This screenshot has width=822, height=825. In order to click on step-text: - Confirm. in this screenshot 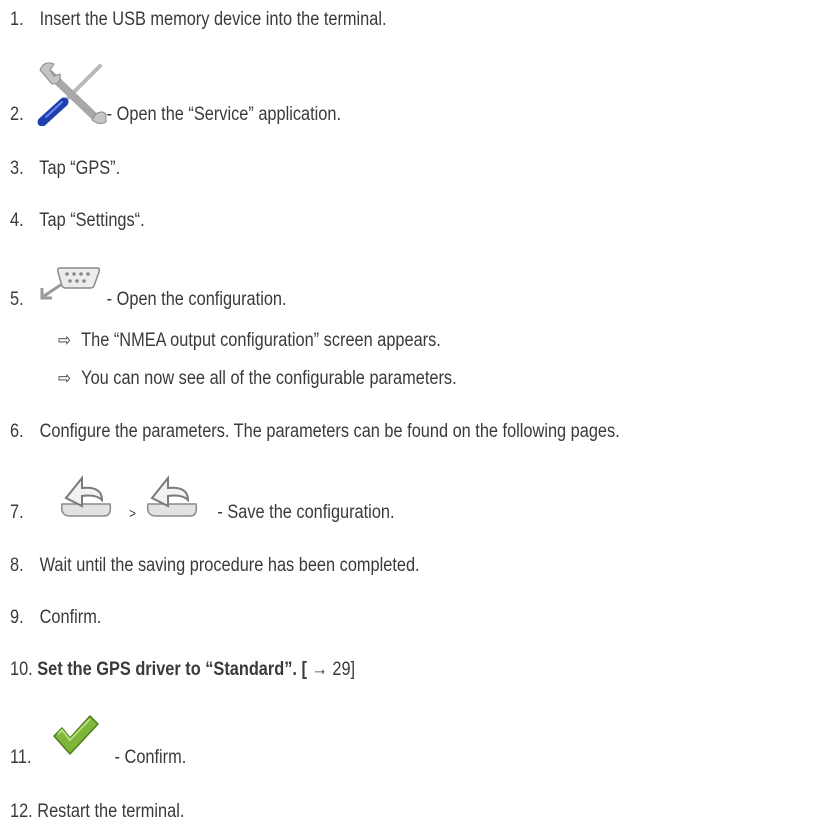, I will do `click(150, 757)`.